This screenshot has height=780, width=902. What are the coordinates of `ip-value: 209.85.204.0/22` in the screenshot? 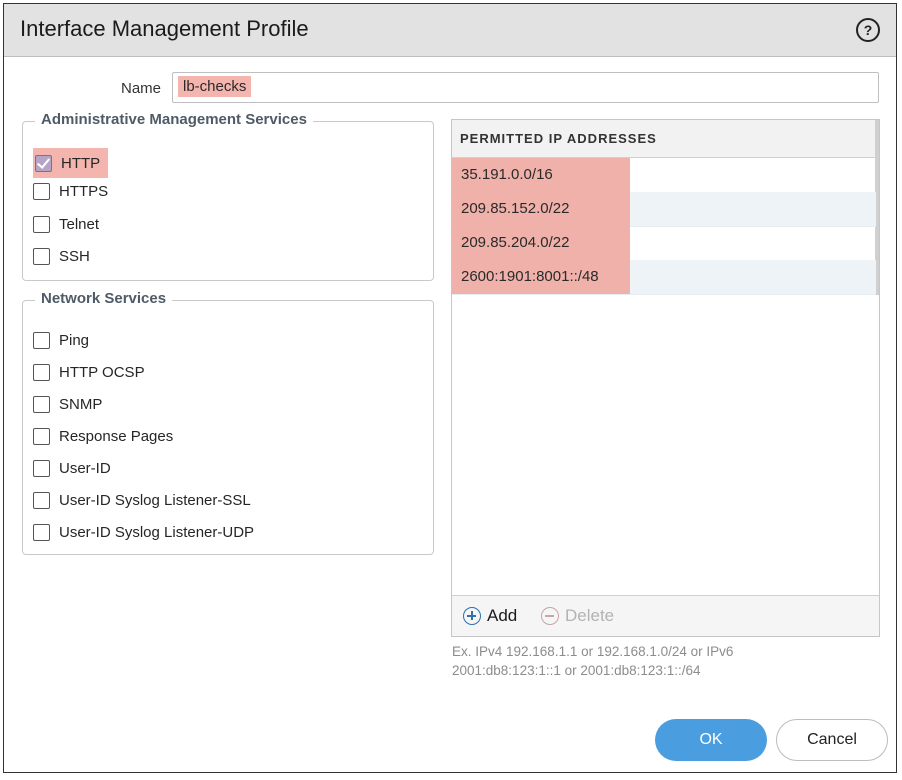 It's located at (541, 243).